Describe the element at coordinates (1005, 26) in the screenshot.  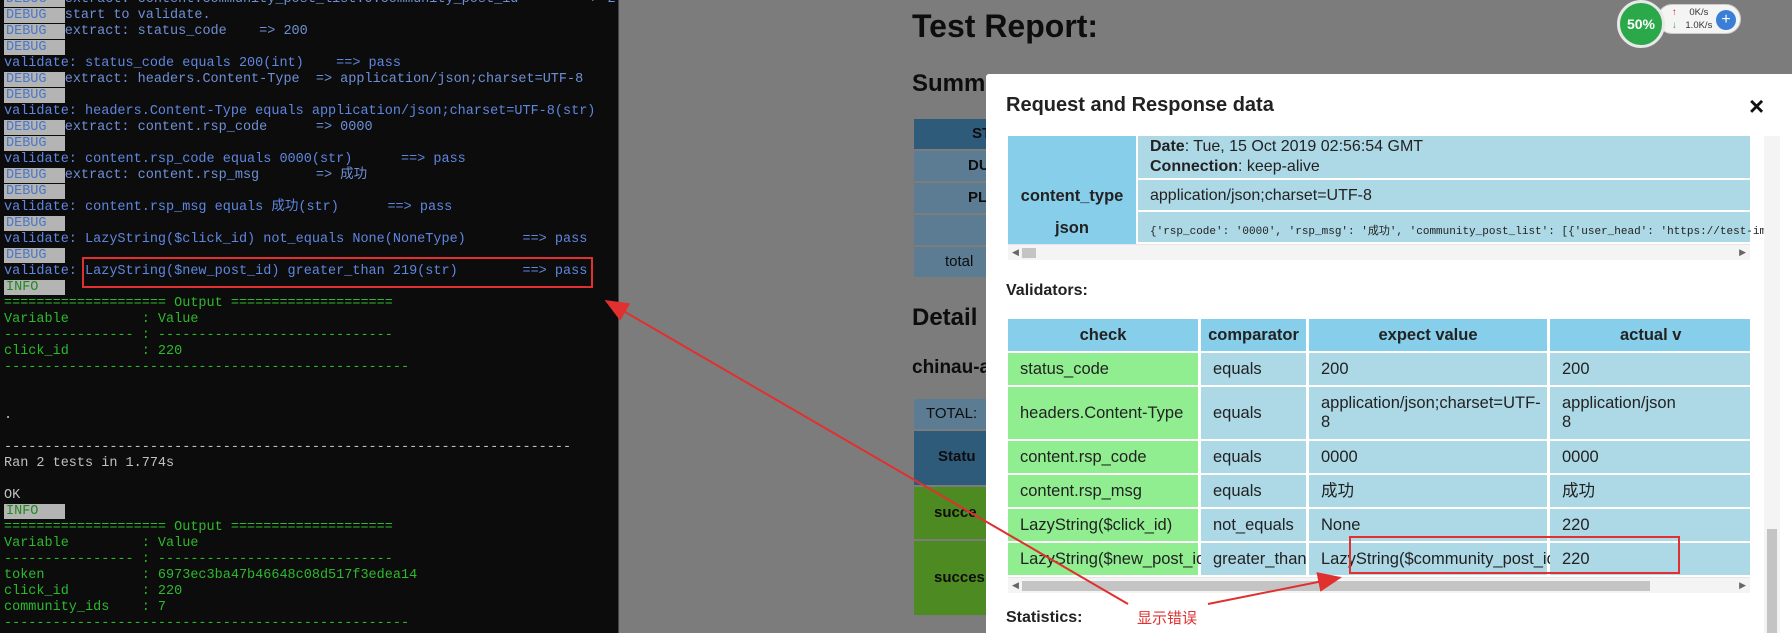
I see `report-title: Test Report:` at that location.